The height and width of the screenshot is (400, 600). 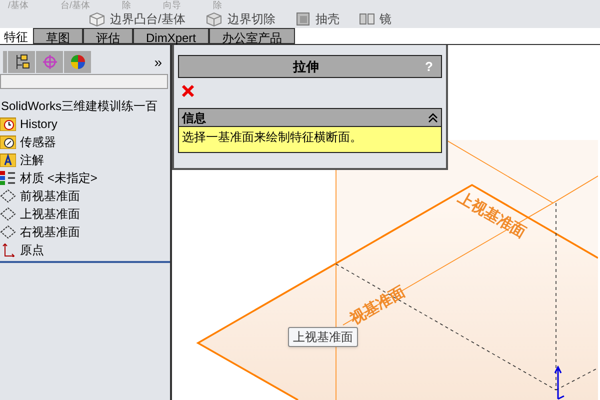 What do you see at coordinates (492, 216) in the screenshot?
I see `plane-label: 上视基准面` at bounding box center [492, 216].